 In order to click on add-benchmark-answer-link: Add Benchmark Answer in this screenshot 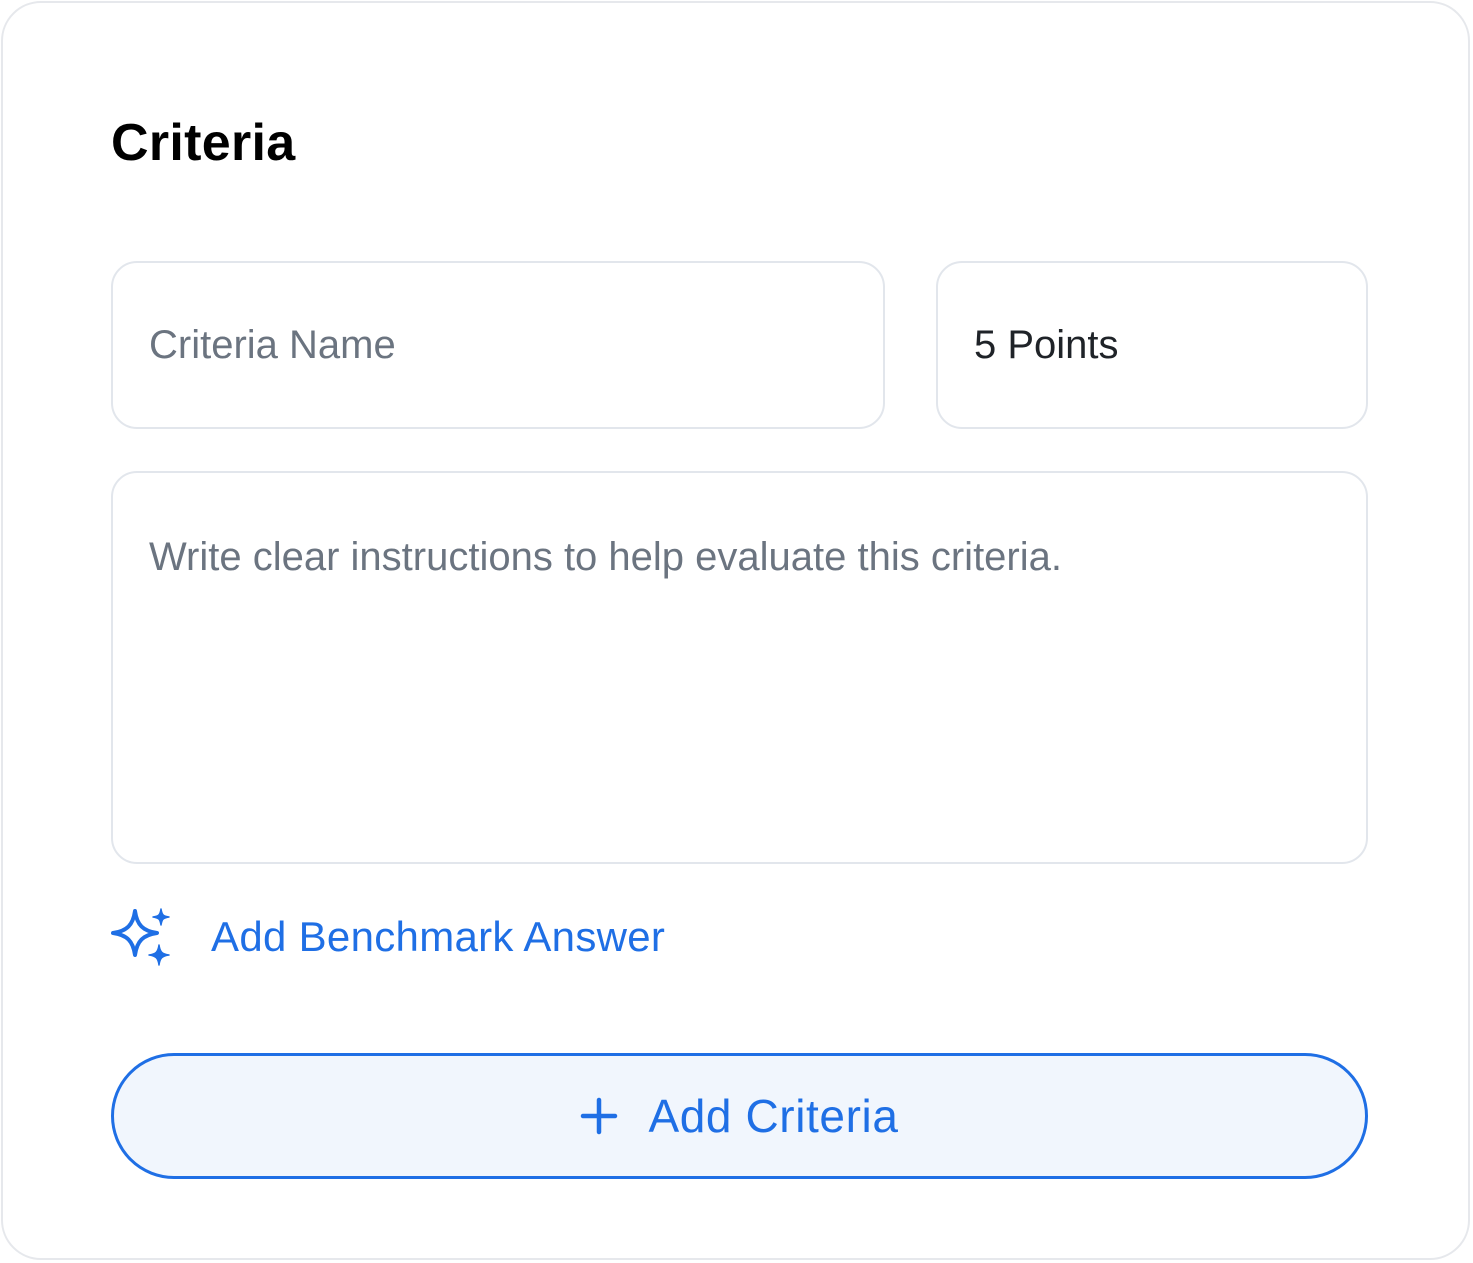, I will do `click(387, 937)`.